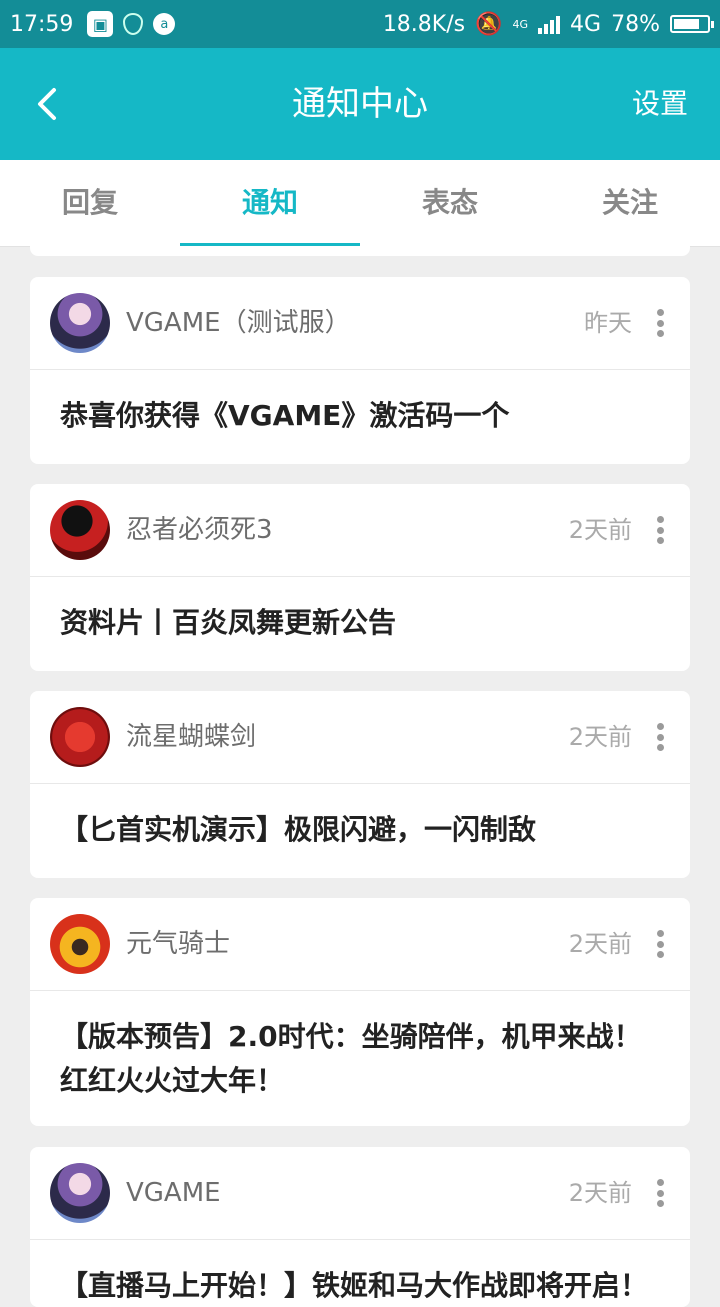 The image size is (720, 1307). Describe the element at coordinates (360, 818) in the screenshot. I see `notification-content: 【匕首实机演示】极限闪避，一闪制敌` at that location.